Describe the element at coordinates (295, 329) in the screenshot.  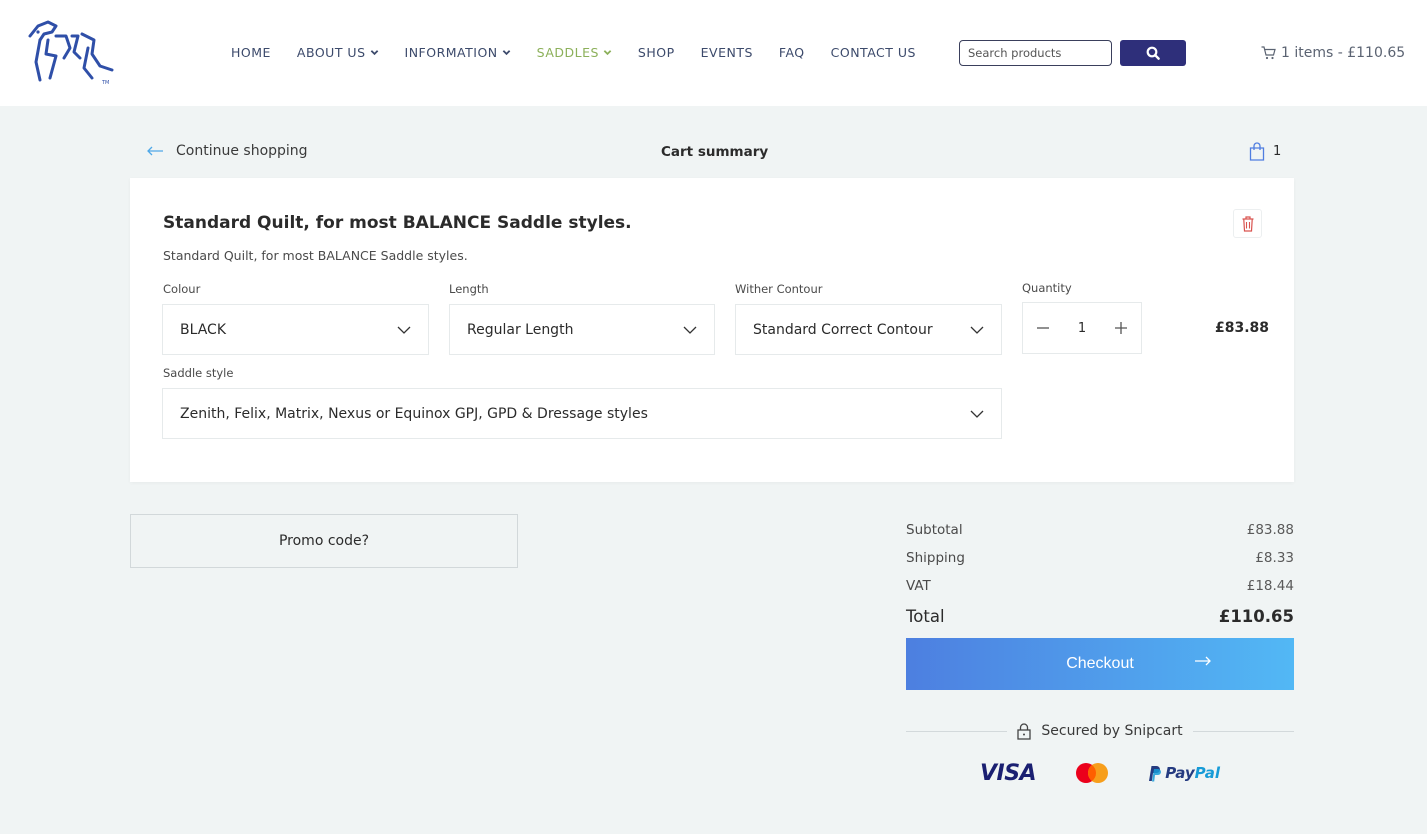
I see `colour-select: BLACK` at that location.